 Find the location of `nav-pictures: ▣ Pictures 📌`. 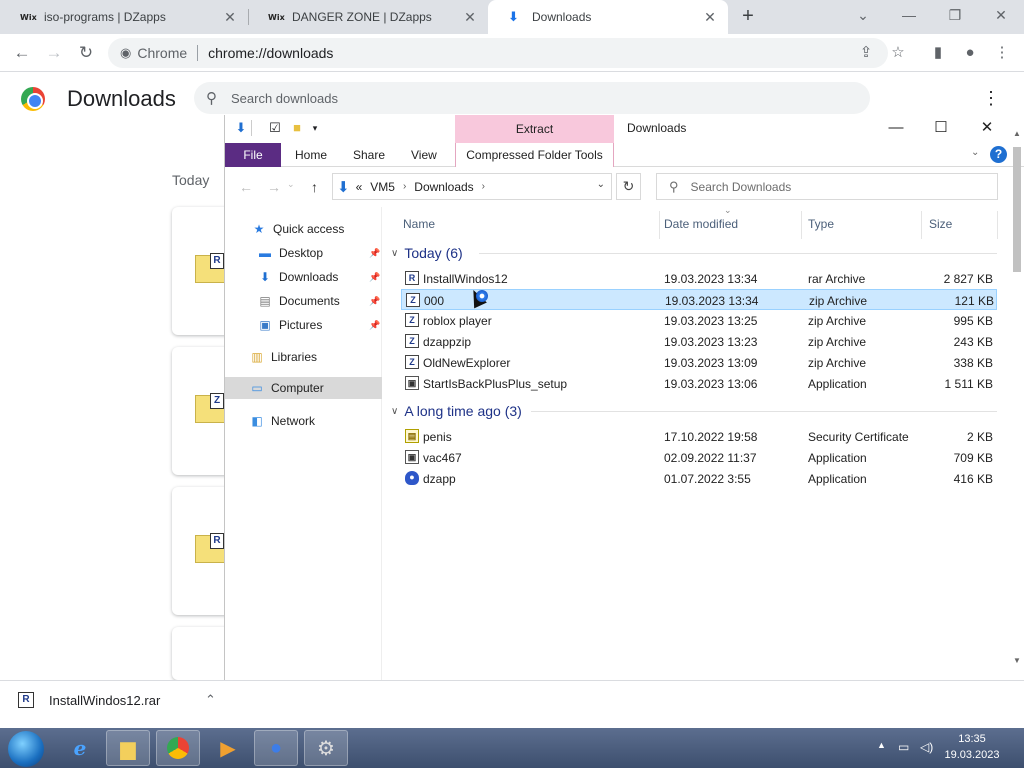

nav-pictures: ▣ Pictures 📌 is located at coordinates (303, 325).